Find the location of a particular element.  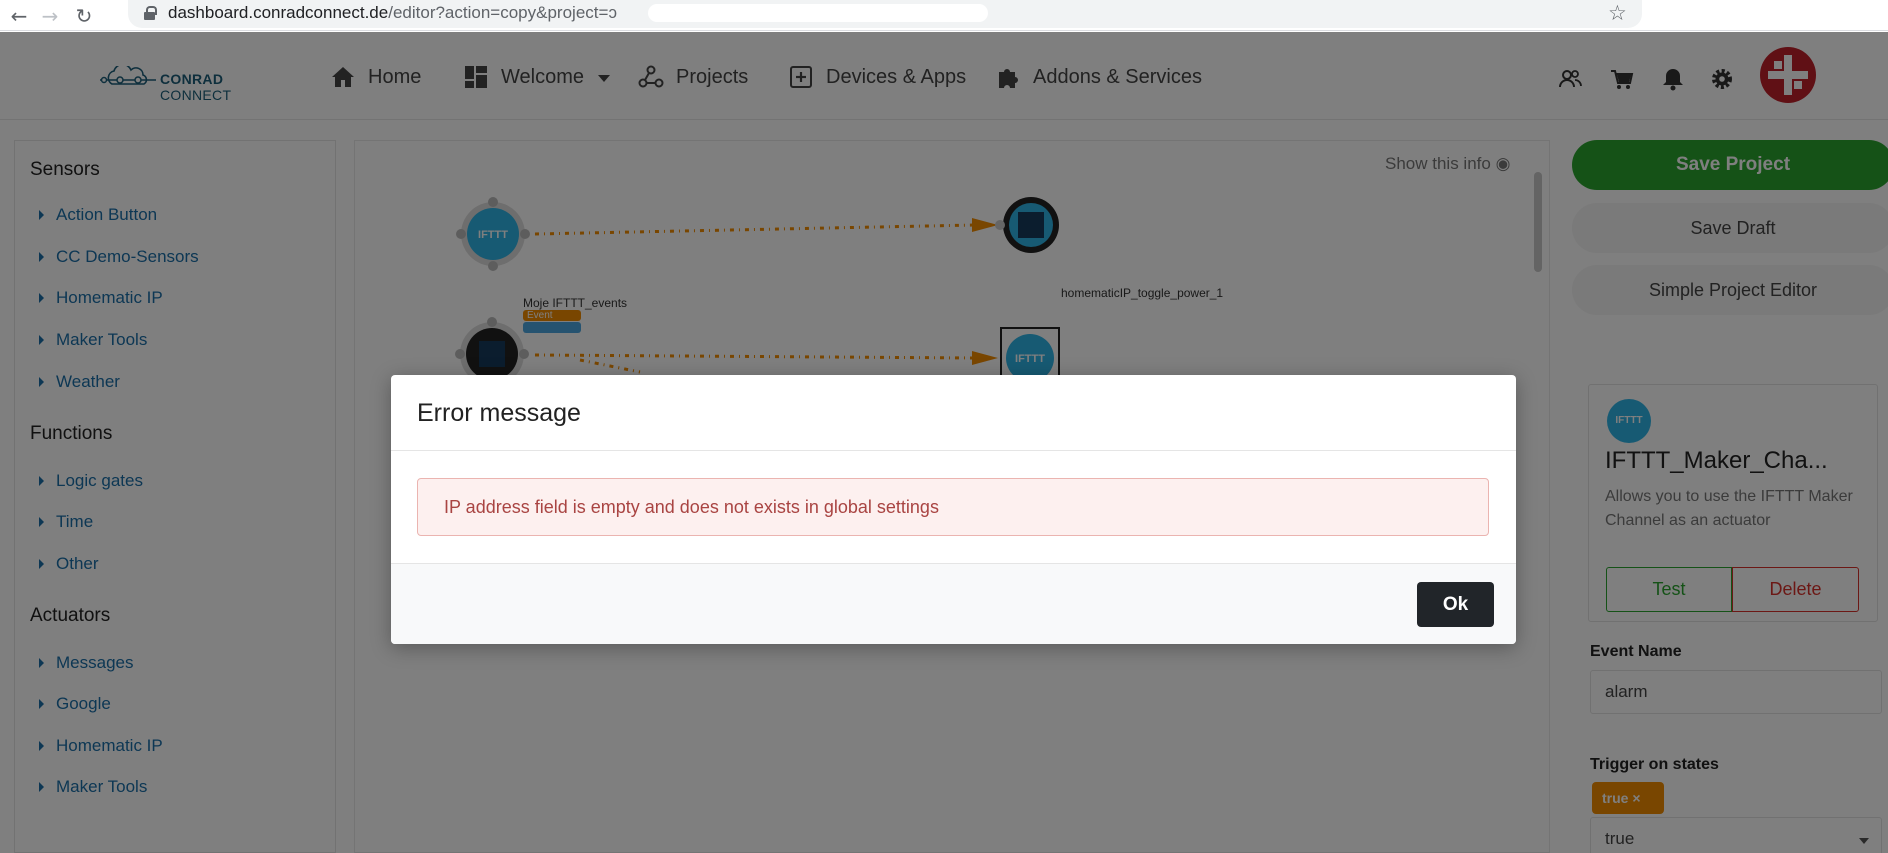

modal-footer: Ok is located at coordinates (953, 603).